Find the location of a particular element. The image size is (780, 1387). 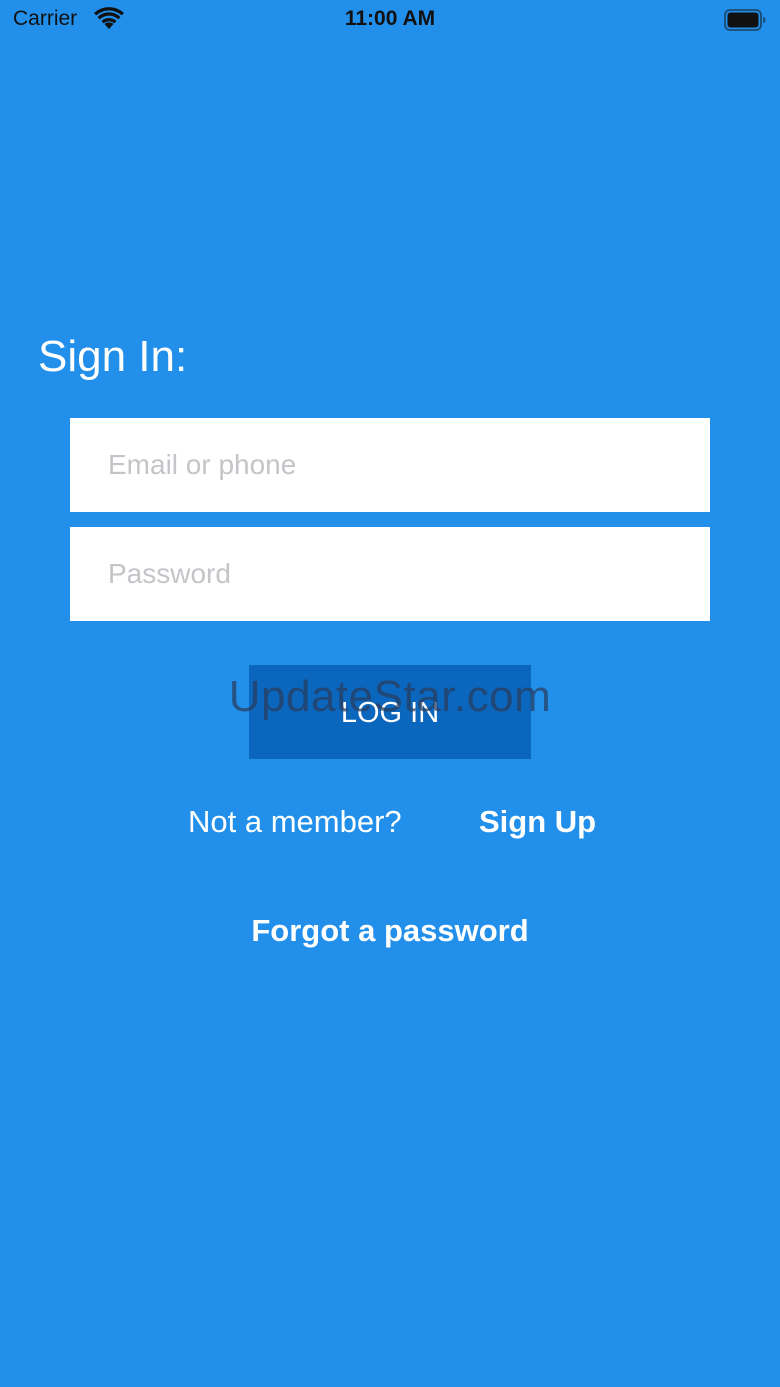

not-member-text: Not a member? is located at coordinates (295, 821).